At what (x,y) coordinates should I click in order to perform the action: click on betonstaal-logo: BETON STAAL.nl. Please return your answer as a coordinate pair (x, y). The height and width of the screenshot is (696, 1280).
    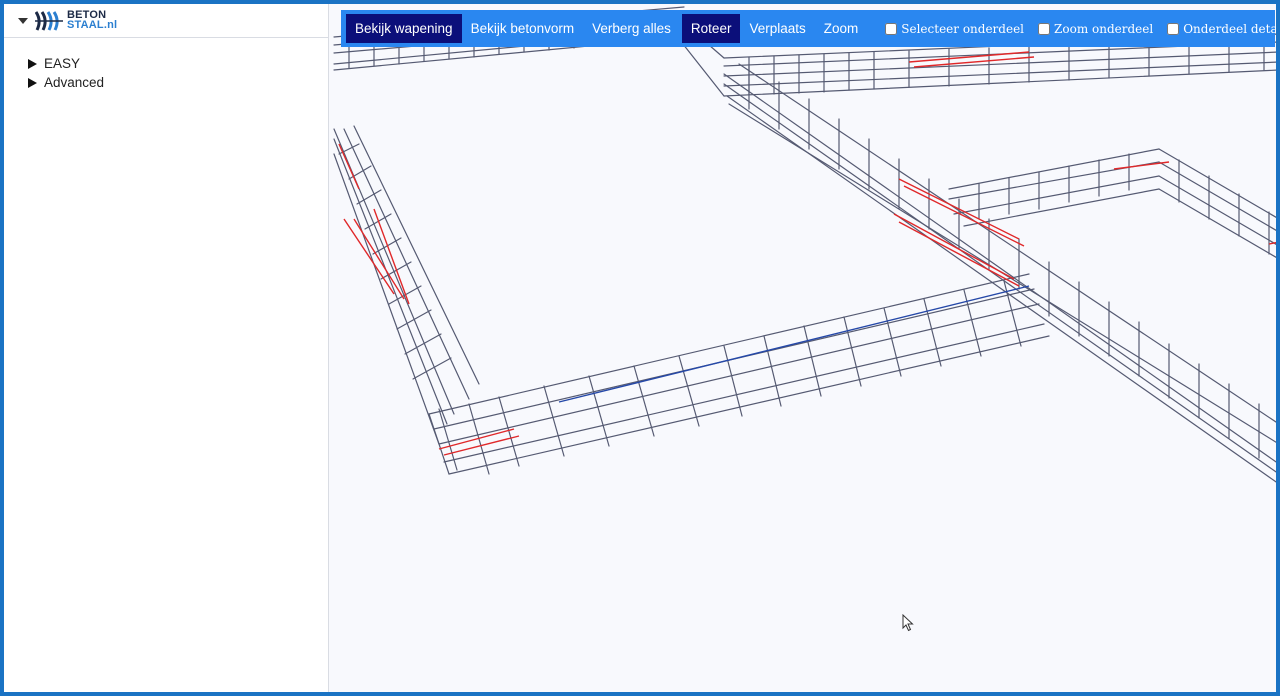
    Looking at the image, I should click on (85, 21).